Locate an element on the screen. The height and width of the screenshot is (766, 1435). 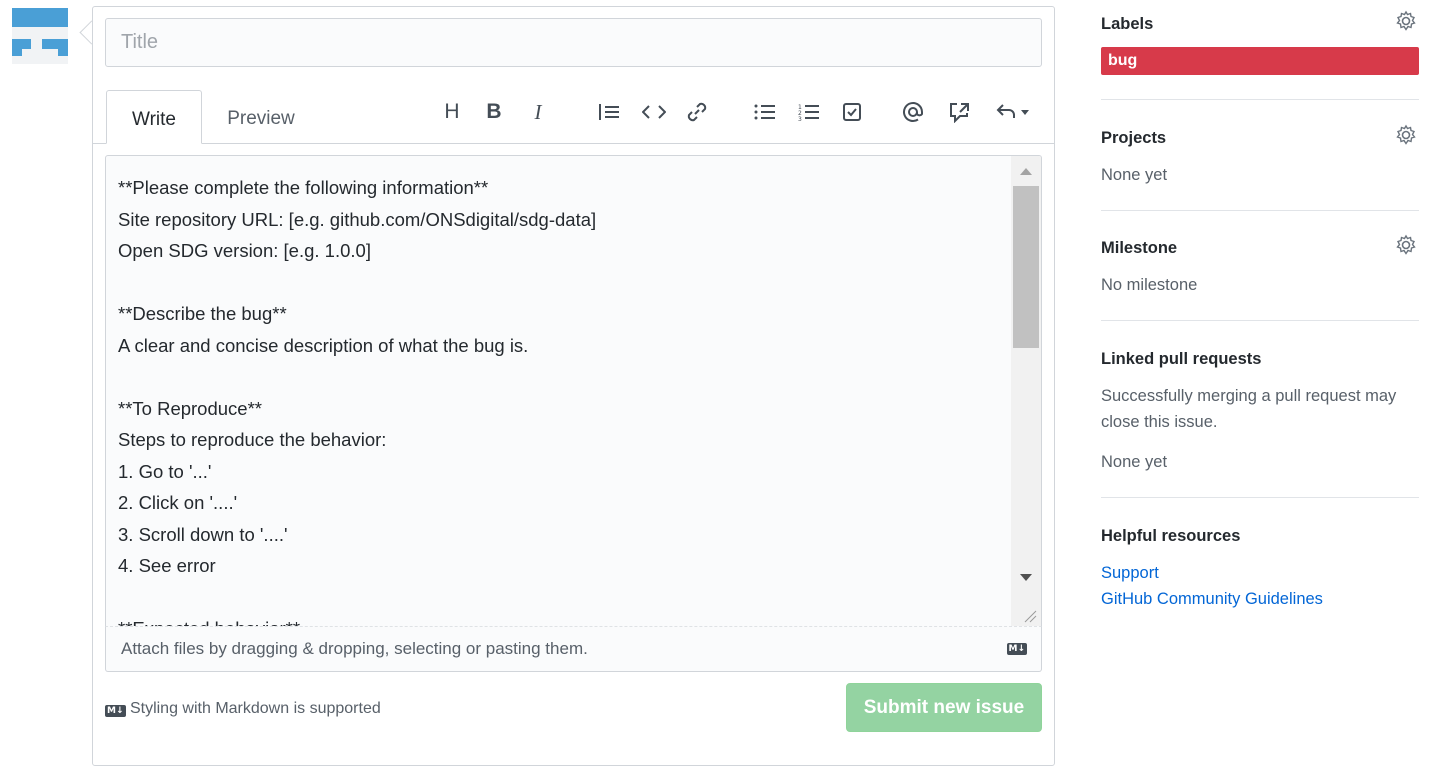
editor-scrollbar is located at coordinates (1026, 391).